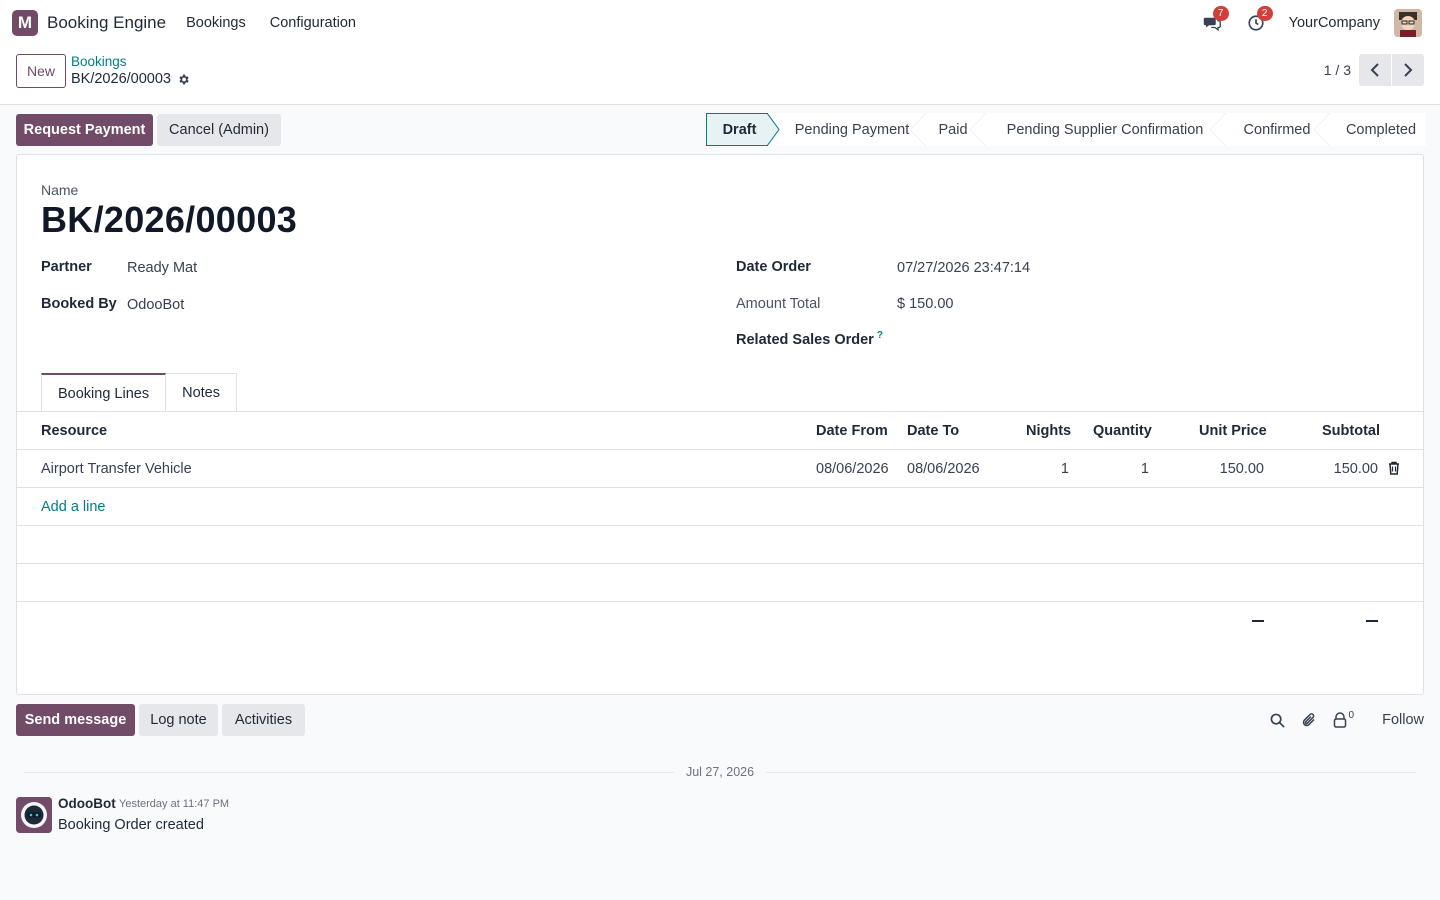  I want to click on cell-unit-price: 150.00, so click(1241, 469).